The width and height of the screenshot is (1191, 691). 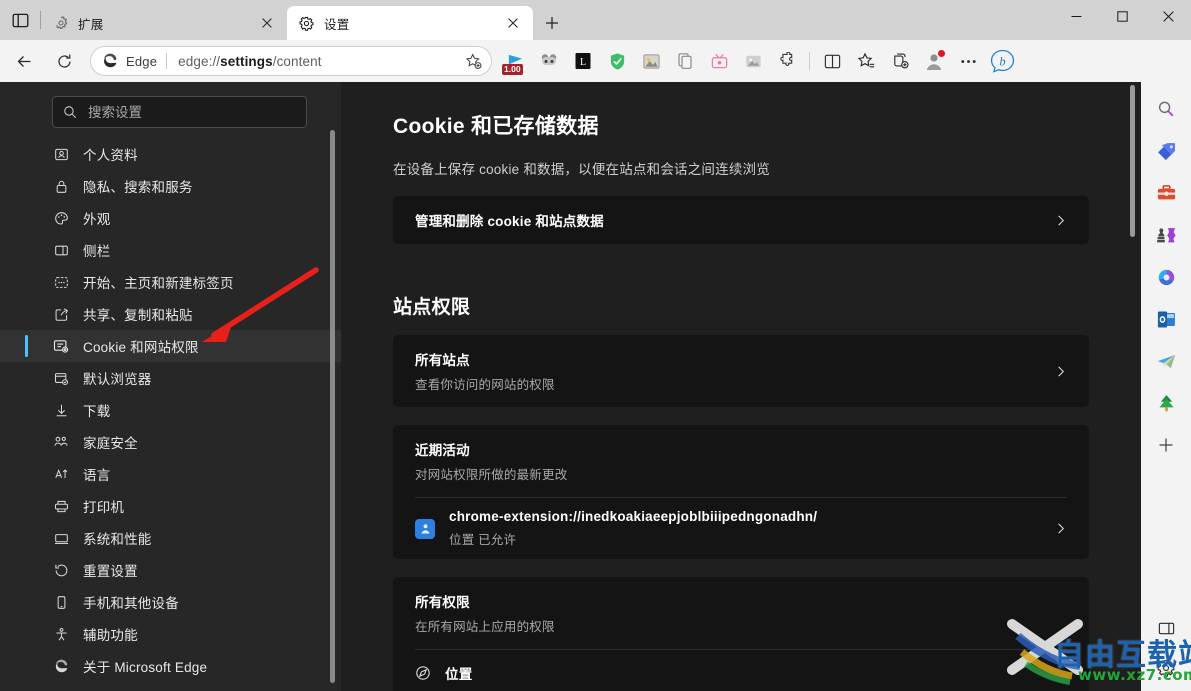 I want to click on tab-extensions: 扩展, so click(x=164, y=23).